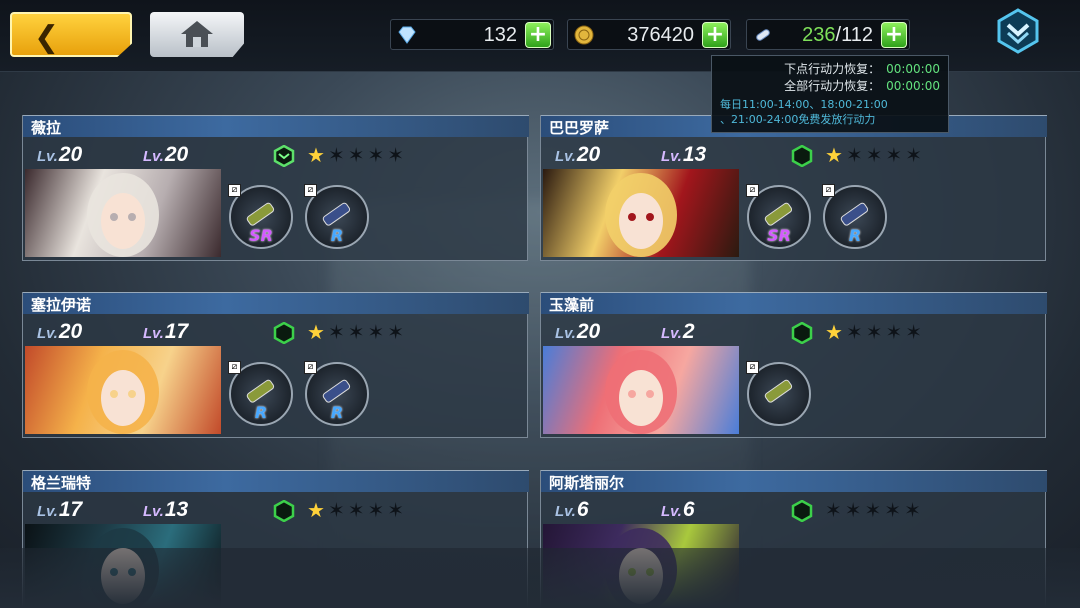 The width and height of the screenshot is (1080, 608). What do you see at coordinates (794, 303) in the screenshot?
I see `card-header: 玉藻前` at bounding box center [794, 303].